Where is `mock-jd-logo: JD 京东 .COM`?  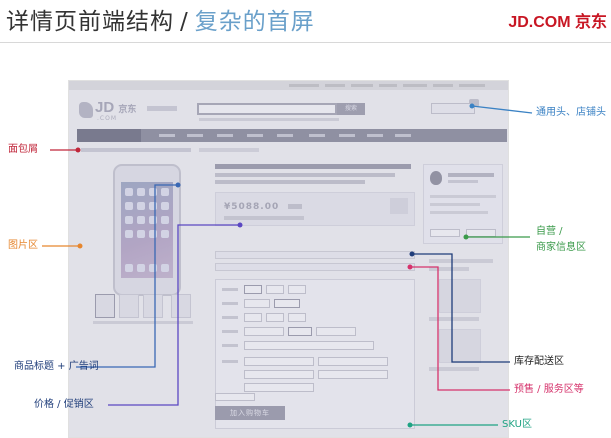 mock-jd-logo: JD 京东 .COM is located at coordinates (111, 111).